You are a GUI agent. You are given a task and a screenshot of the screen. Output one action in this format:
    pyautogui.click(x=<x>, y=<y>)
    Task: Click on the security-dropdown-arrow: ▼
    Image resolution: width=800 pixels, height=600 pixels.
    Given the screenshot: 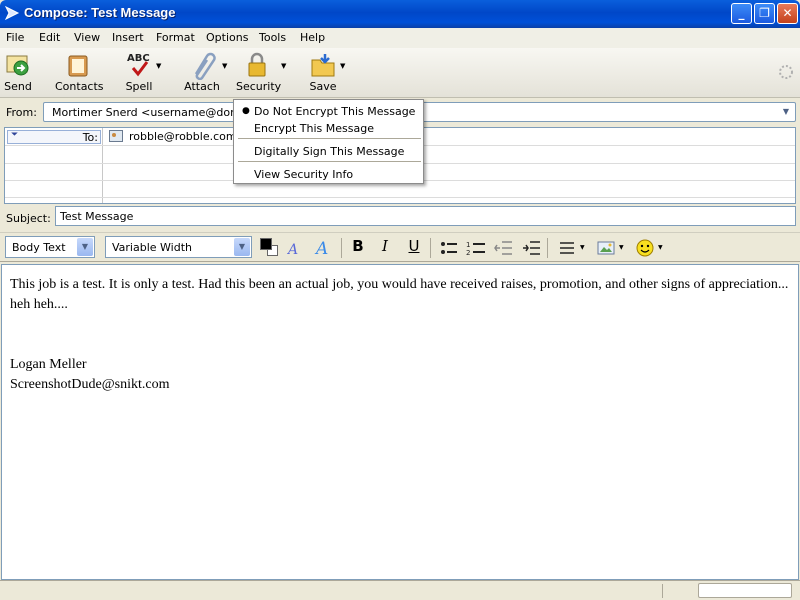 What is the action you would take?
    pyautogui.click(x=283, y=66)
    